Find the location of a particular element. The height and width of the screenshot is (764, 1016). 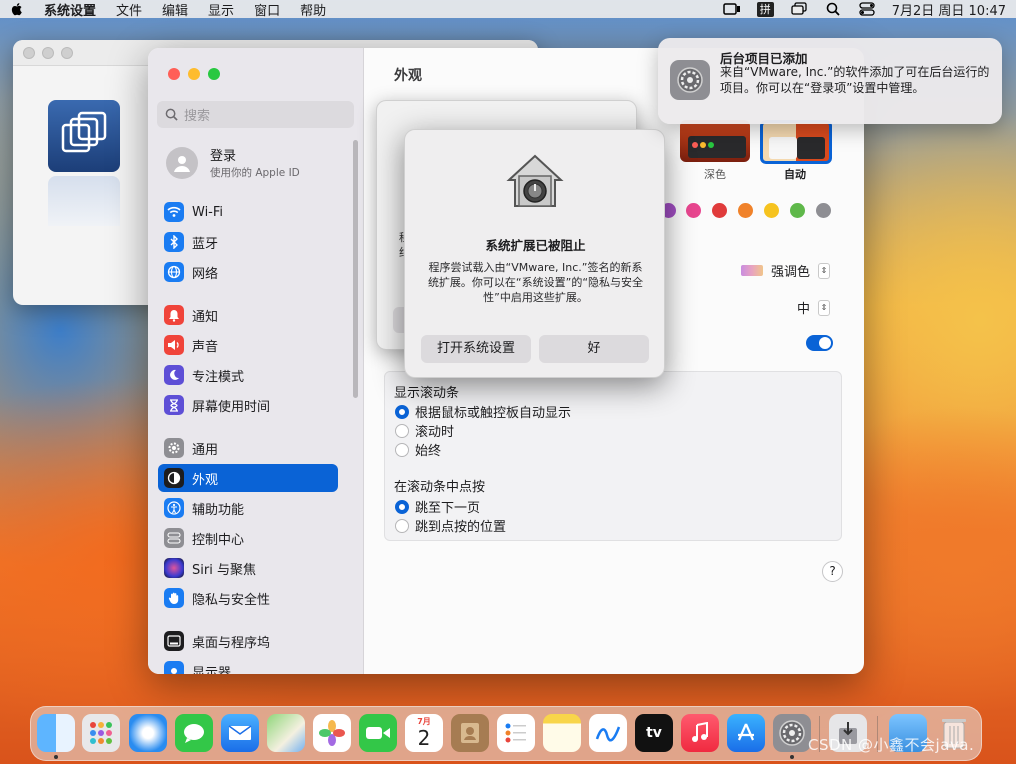

screen-record-icon is located at coordinates (731, 9).